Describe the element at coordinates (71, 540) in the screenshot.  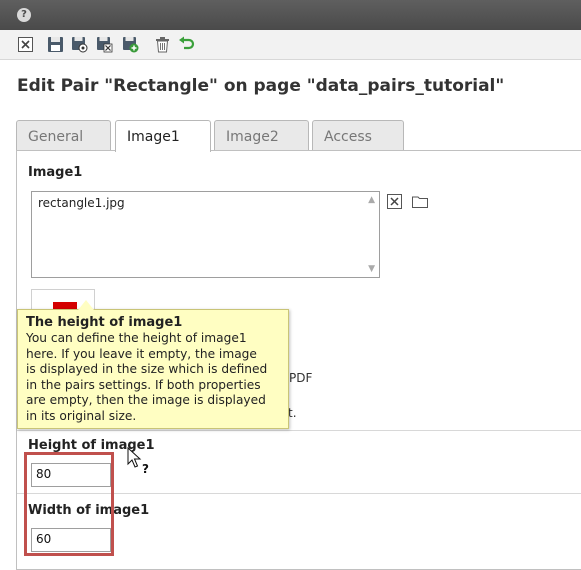
I see `width-input: 60` at that location.